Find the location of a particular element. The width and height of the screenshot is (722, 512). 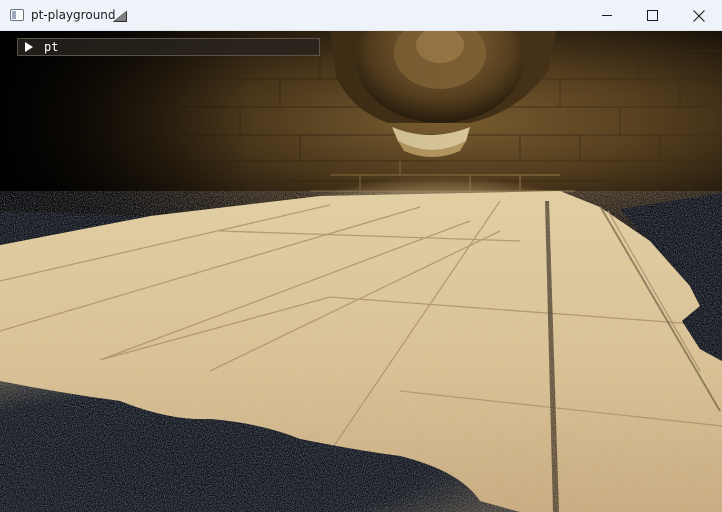

close-icon is located at coordinates (699, 16).